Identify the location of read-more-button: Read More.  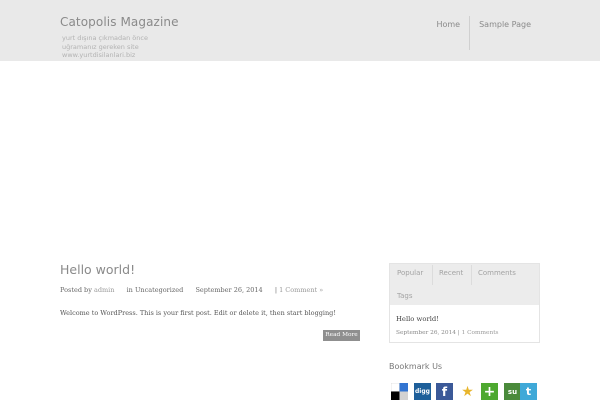
(341, 335).